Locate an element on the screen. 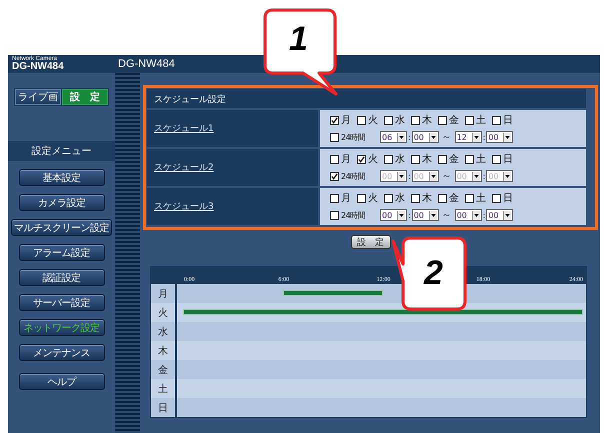 The width and height of the screenshot is (604, 433). schedule-link: スケジュール3 is located at coordinates (184, 206).